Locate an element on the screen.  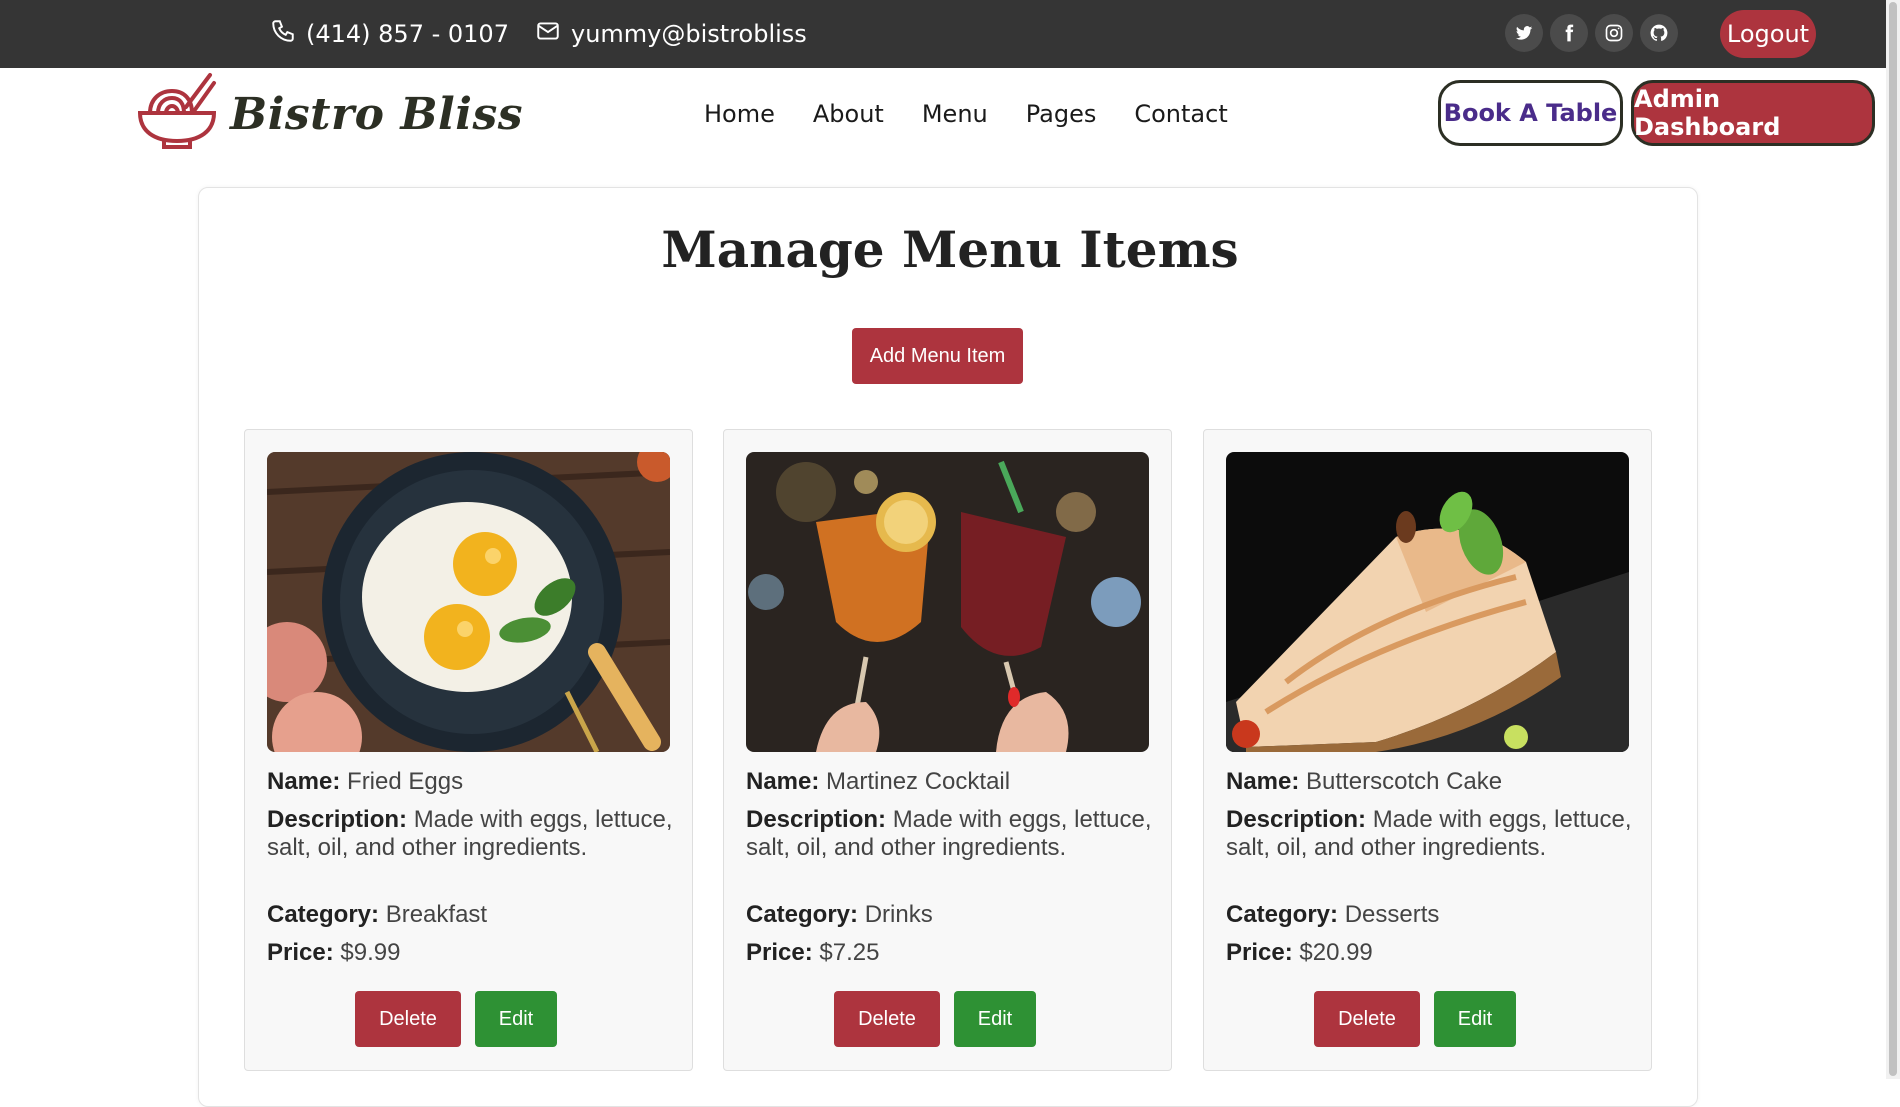
brand-name: Bistro Bliss is located at coordinates (377, 114).